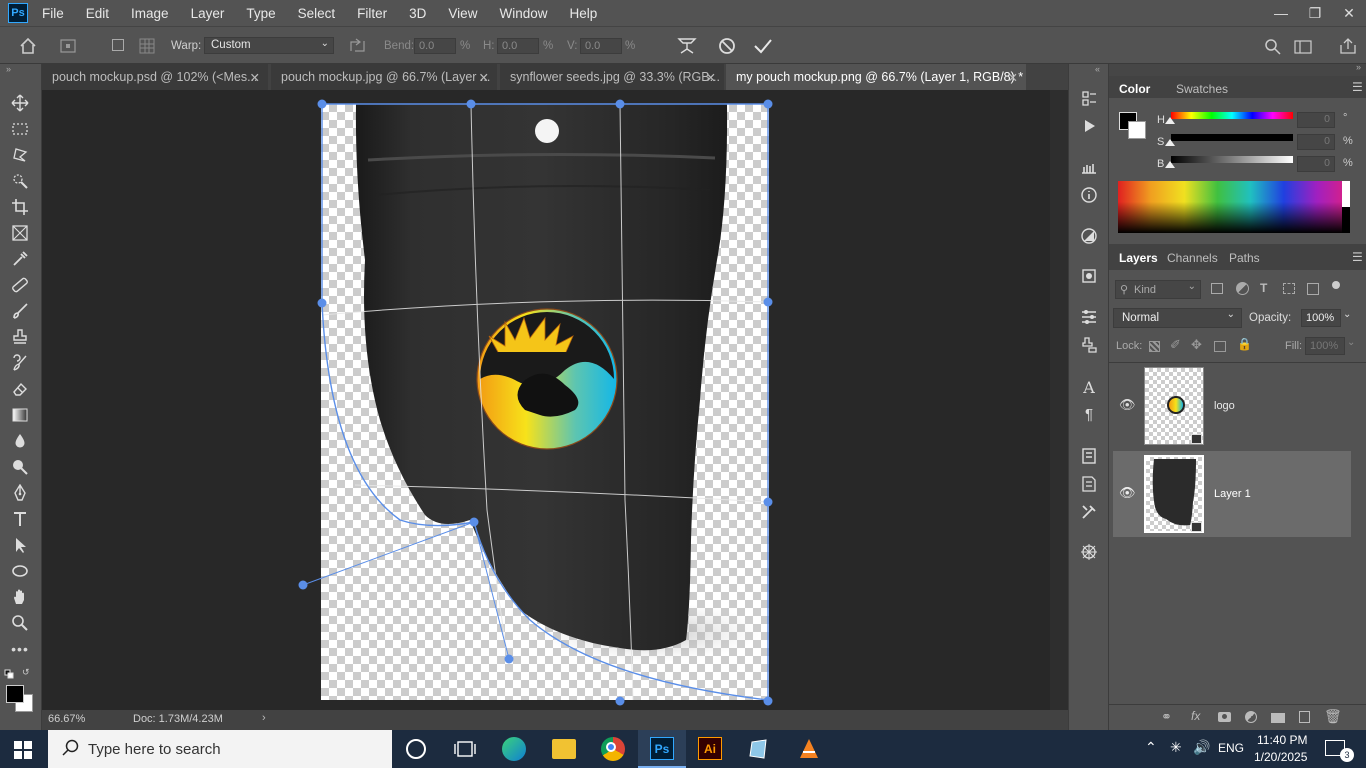  Describe the element at coordinates (809, 749) in the screenshot. I see `vlc-player-icon` at that location.